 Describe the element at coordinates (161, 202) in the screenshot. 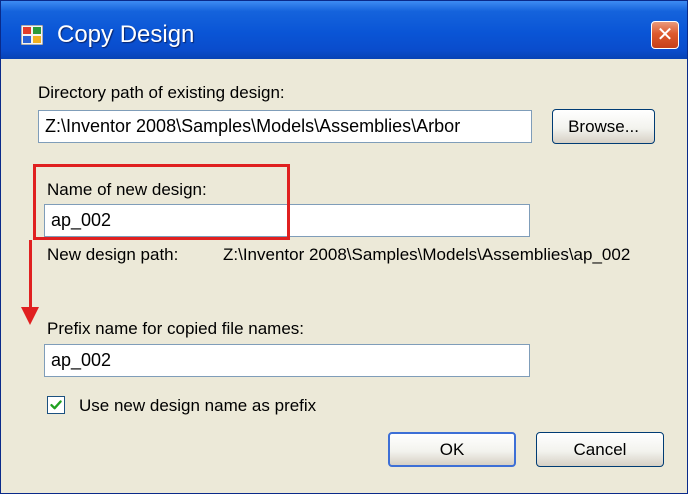

I see `annotation-highlight-box` at that location.